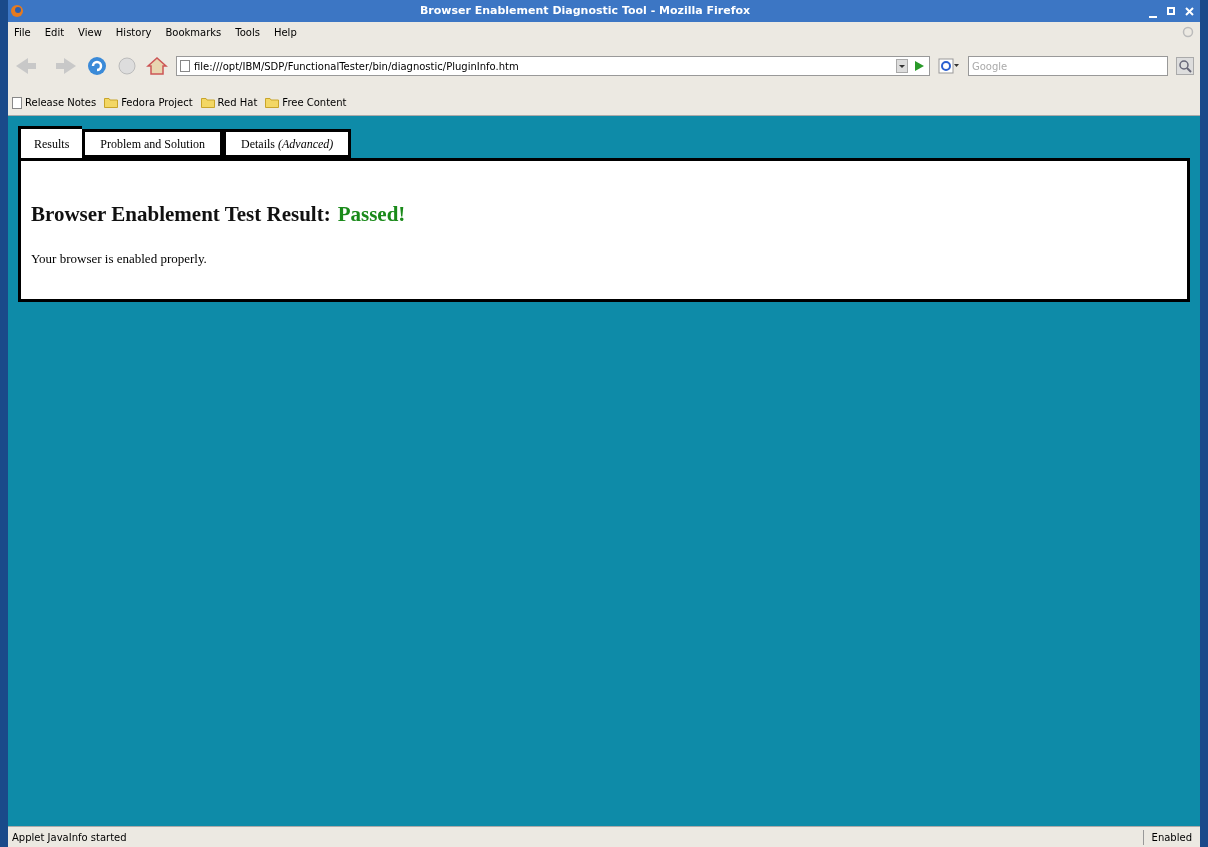 This screenshot has height=847, width=1208. Describe the element at coordinates (193, 32) in the screenshot. I see `menu-item: Bookmarks` at that location.